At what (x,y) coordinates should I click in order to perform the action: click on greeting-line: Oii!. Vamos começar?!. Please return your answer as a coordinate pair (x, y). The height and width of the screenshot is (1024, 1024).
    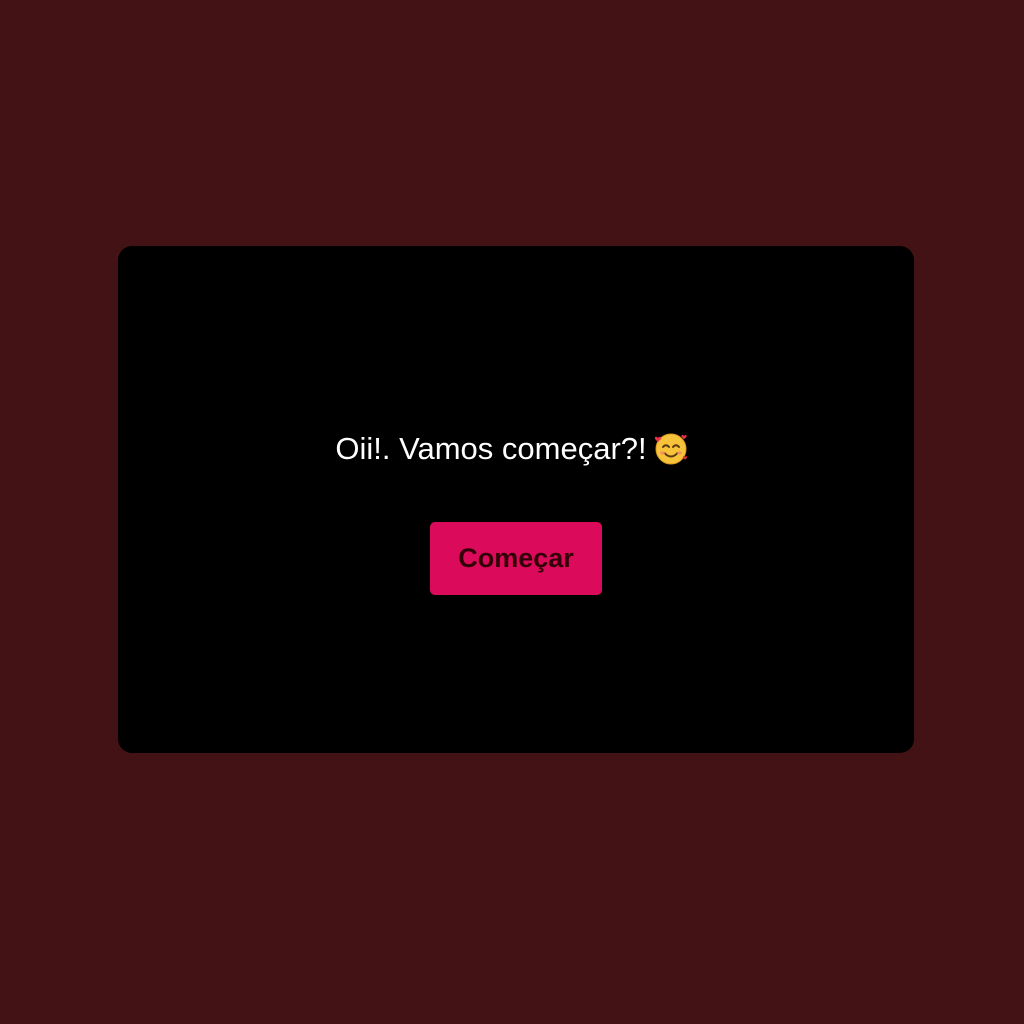
    Looking at the image, I should click on (512, 449).